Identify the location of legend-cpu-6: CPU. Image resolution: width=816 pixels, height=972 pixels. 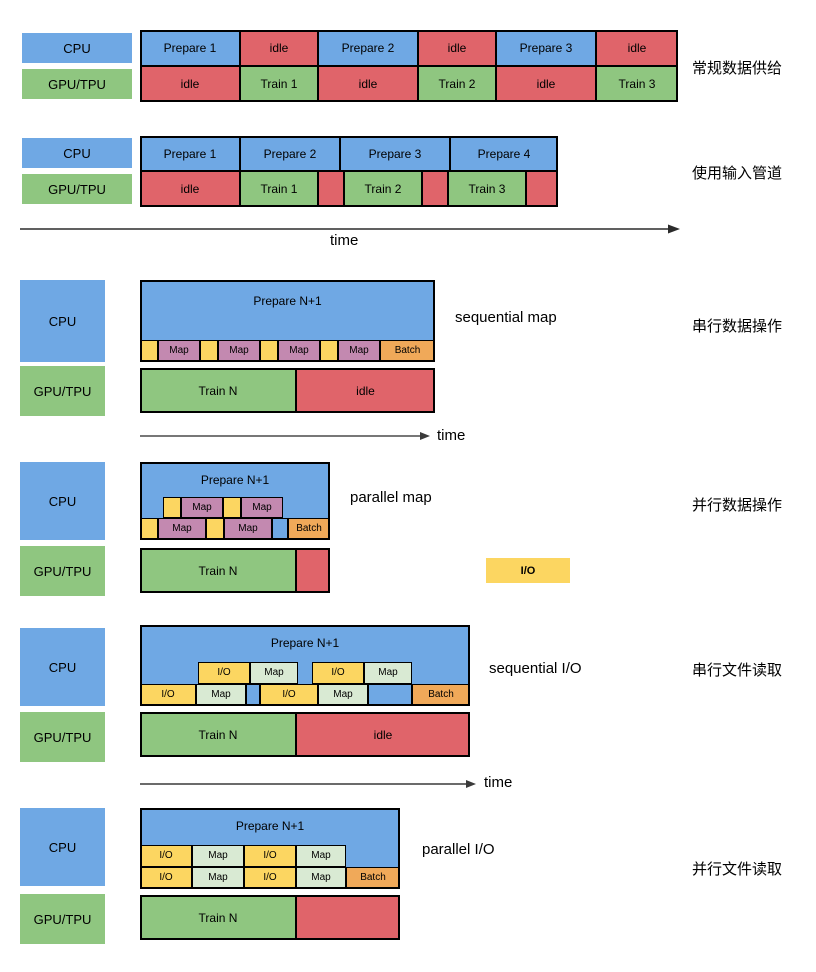
(62, 847).